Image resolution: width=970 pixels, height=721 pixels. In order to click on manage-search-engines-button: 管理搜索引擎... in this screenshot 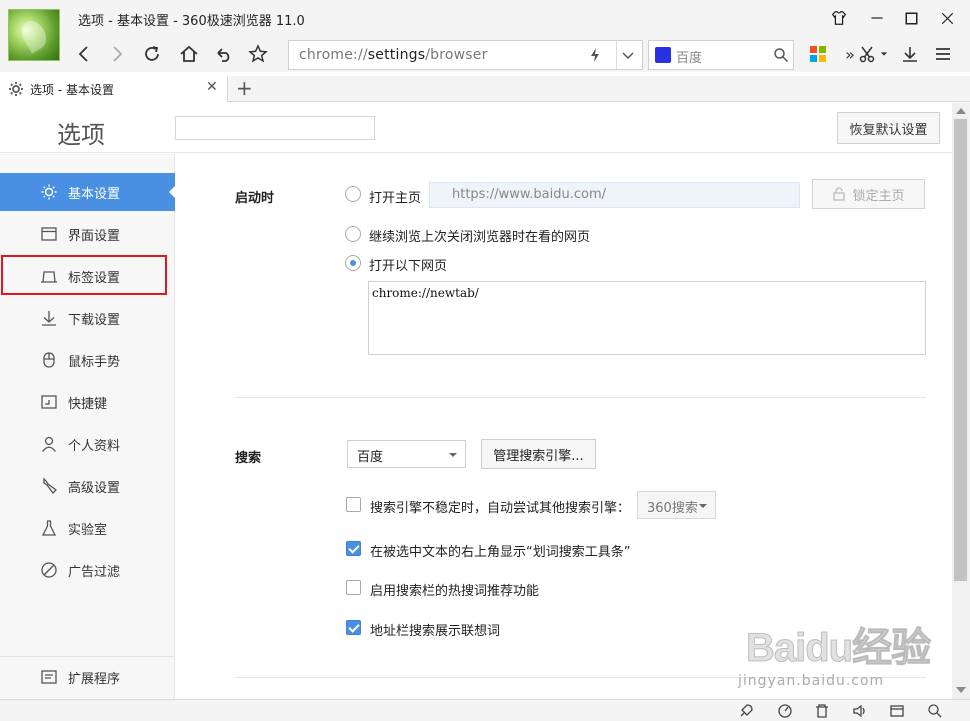, I will do `click(538, 454)`.